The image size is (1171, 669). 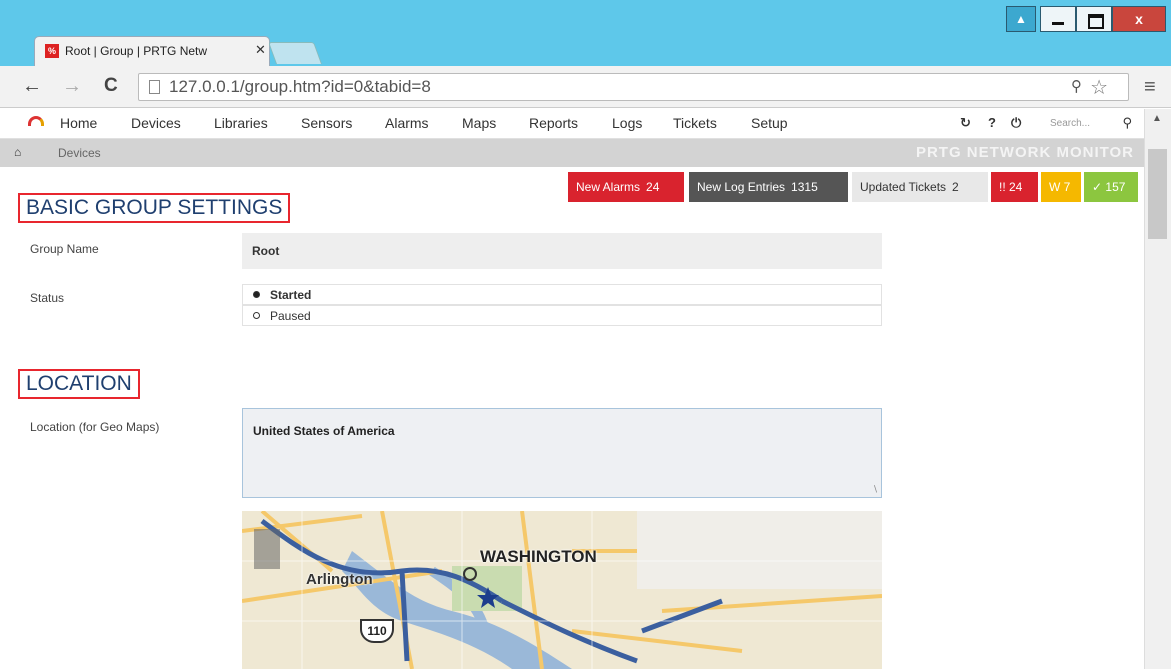 What do you see at coordinates (955, 187) in the screenshot?
I see `updated-tickets-count: 2` at bounding box center [955, 187].